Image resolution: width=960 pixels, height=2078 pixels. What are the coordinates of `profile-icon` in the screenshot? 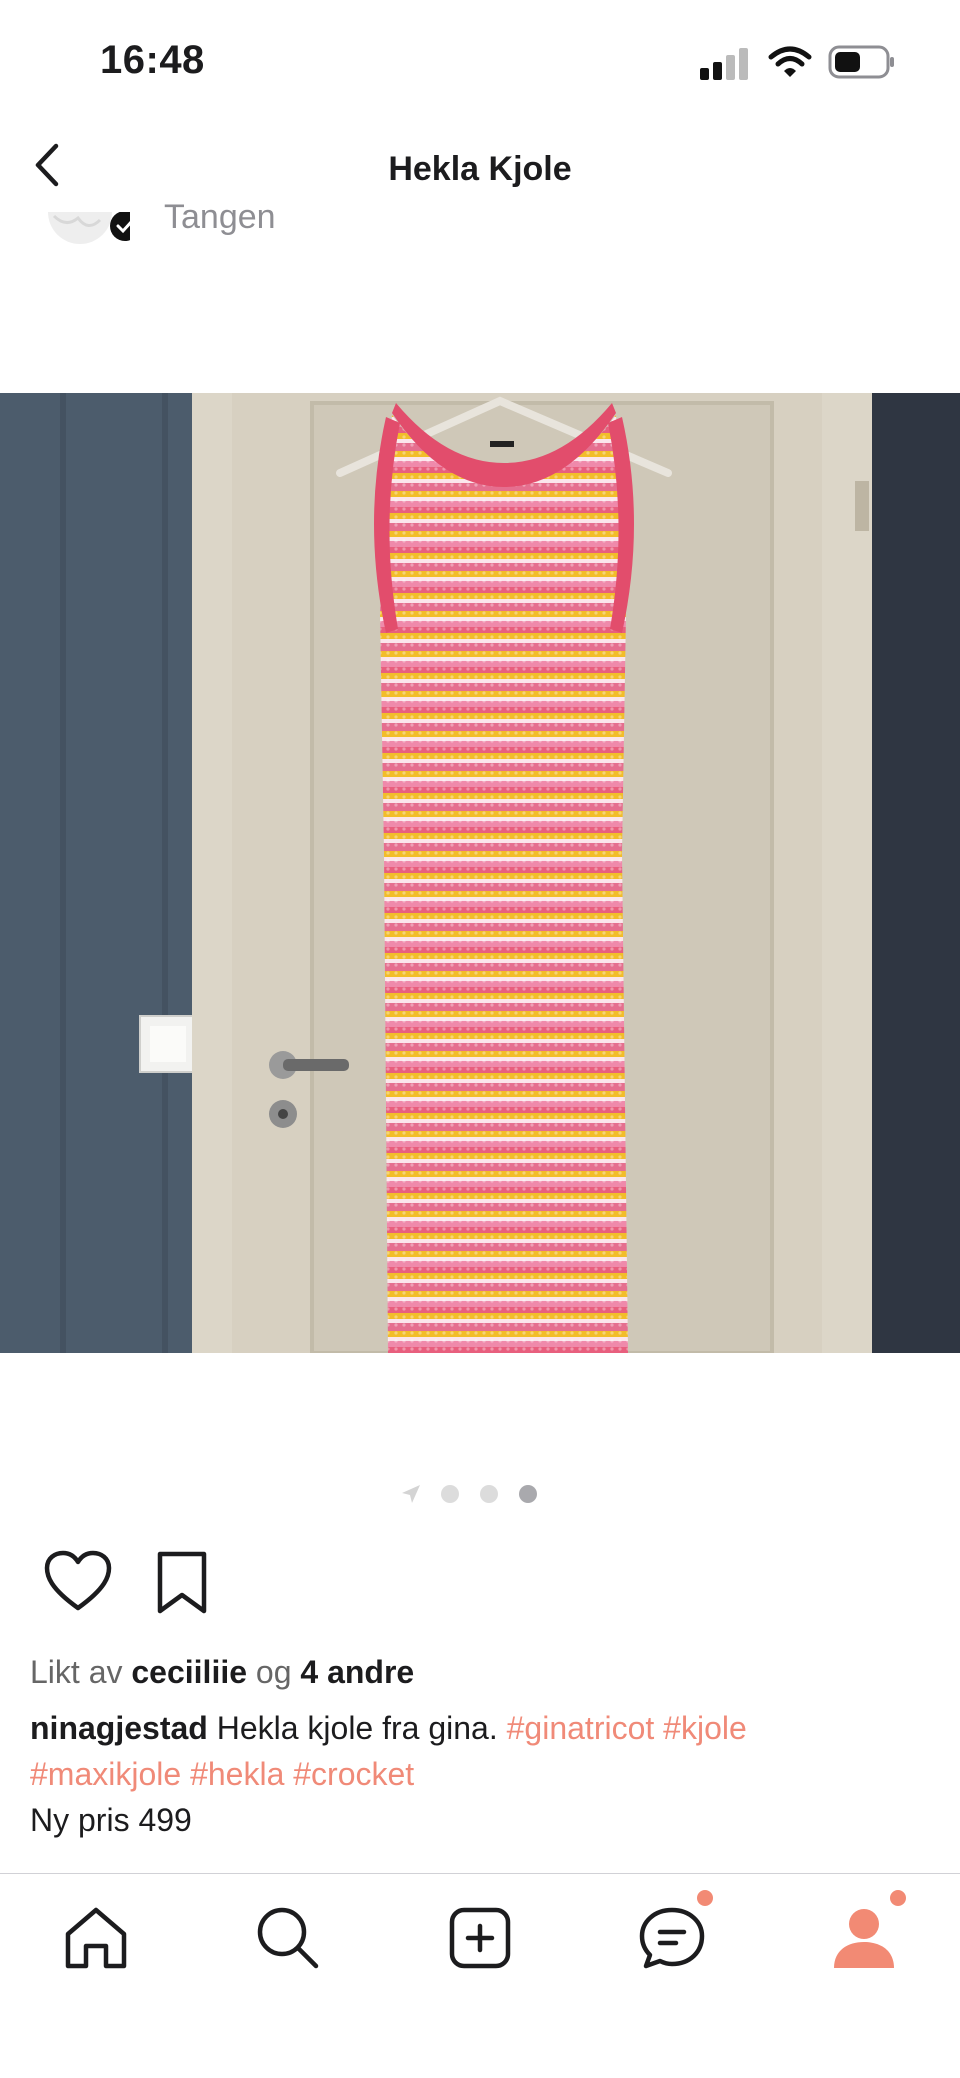 It's located at (864, 1938).